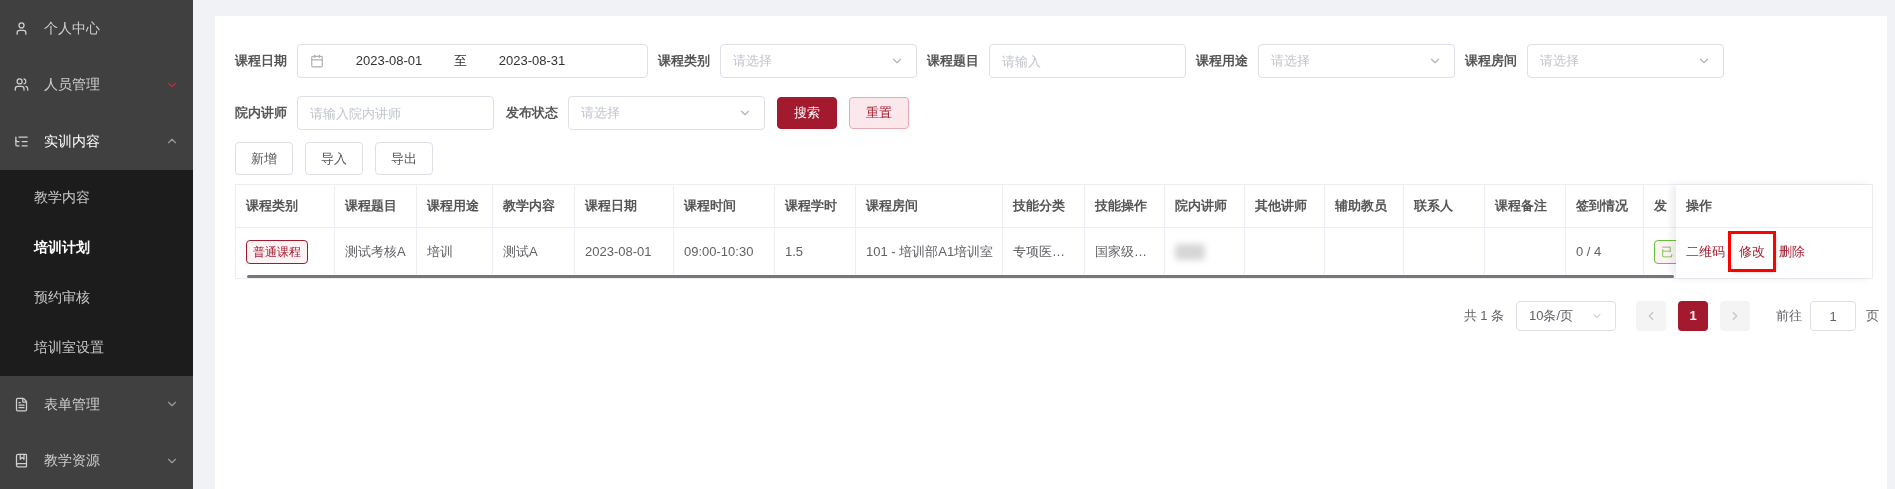  I want to click on column-header: 技能操作, so click(1121, 206).